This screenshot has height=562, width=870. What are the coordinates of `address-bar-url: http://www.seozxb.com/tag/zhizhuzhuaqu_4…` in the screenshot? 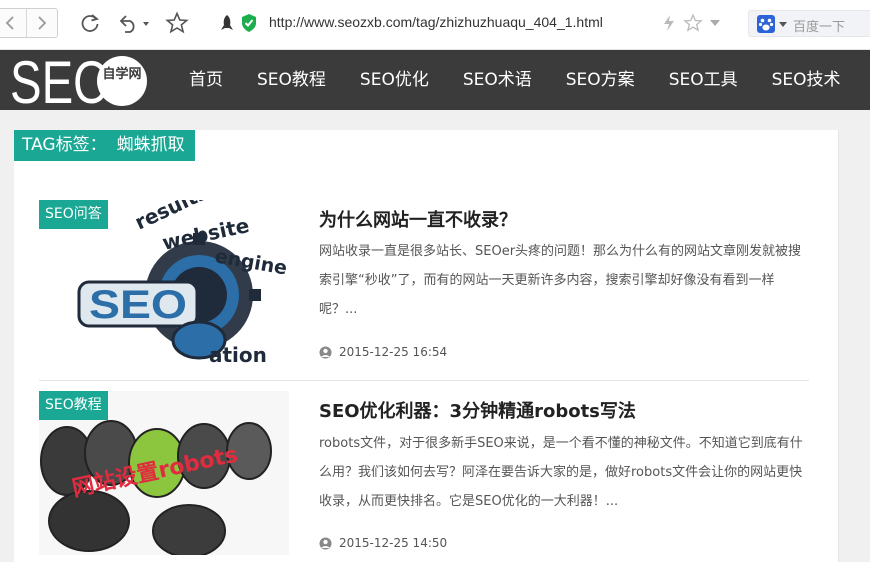 It's located at (436, 22).